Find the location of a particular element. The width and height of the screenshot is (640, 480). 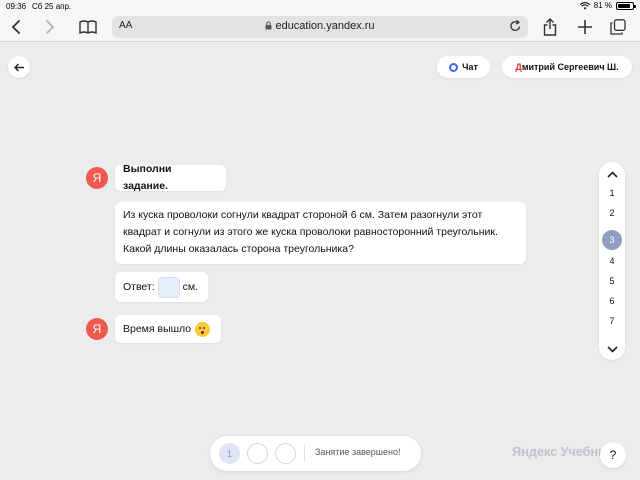

answer-label: Ответ: is located at coordinates (139, 286).